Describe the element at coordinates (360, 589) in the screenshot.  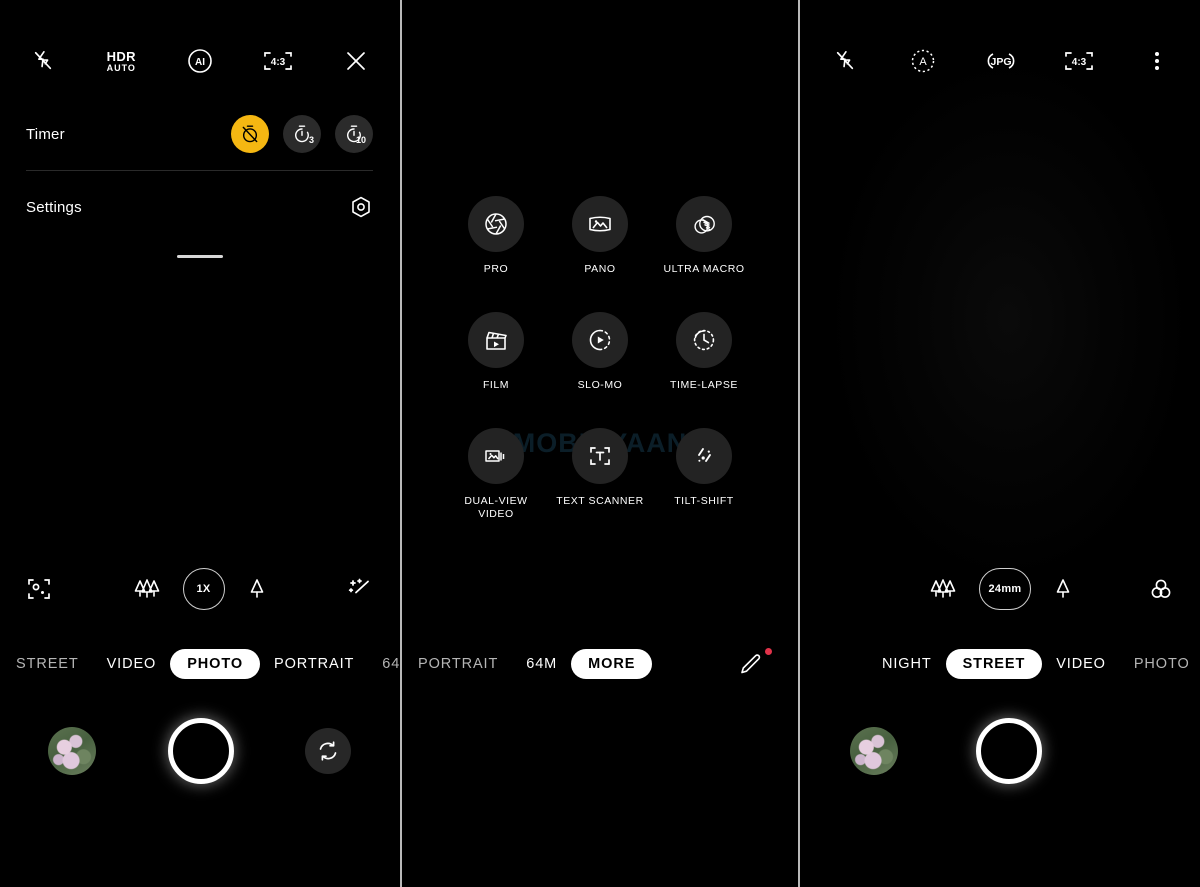
I see `magic-wand-icon` at that location.